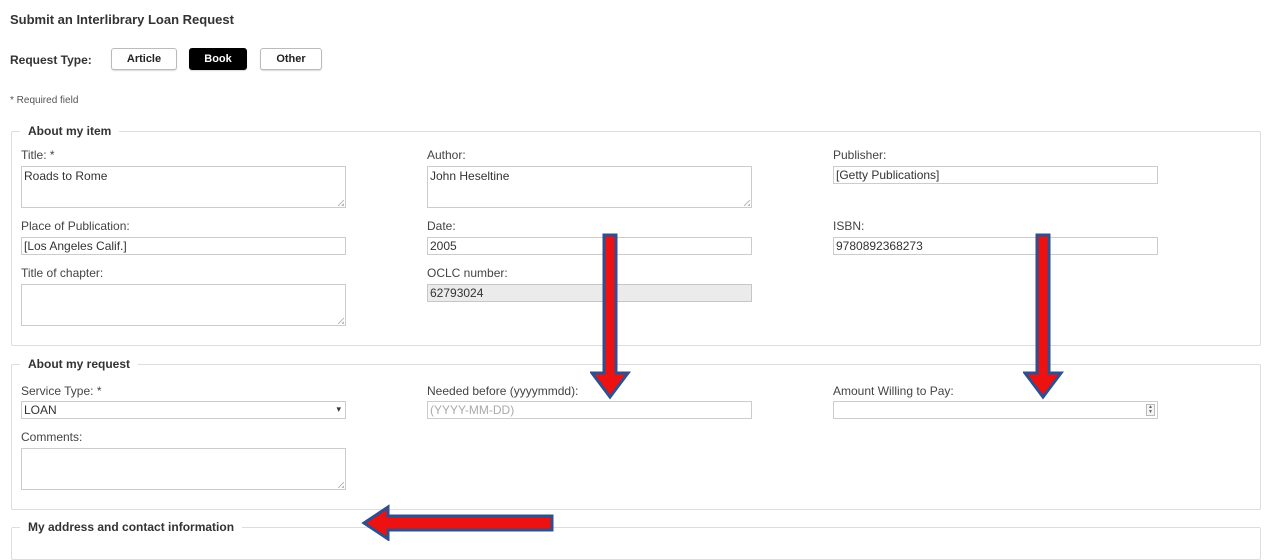  Describe the element at coordinates (503, 391) in the screenshot. I see `needed-before-label: Needed before (yyyymmdd):` at that location.